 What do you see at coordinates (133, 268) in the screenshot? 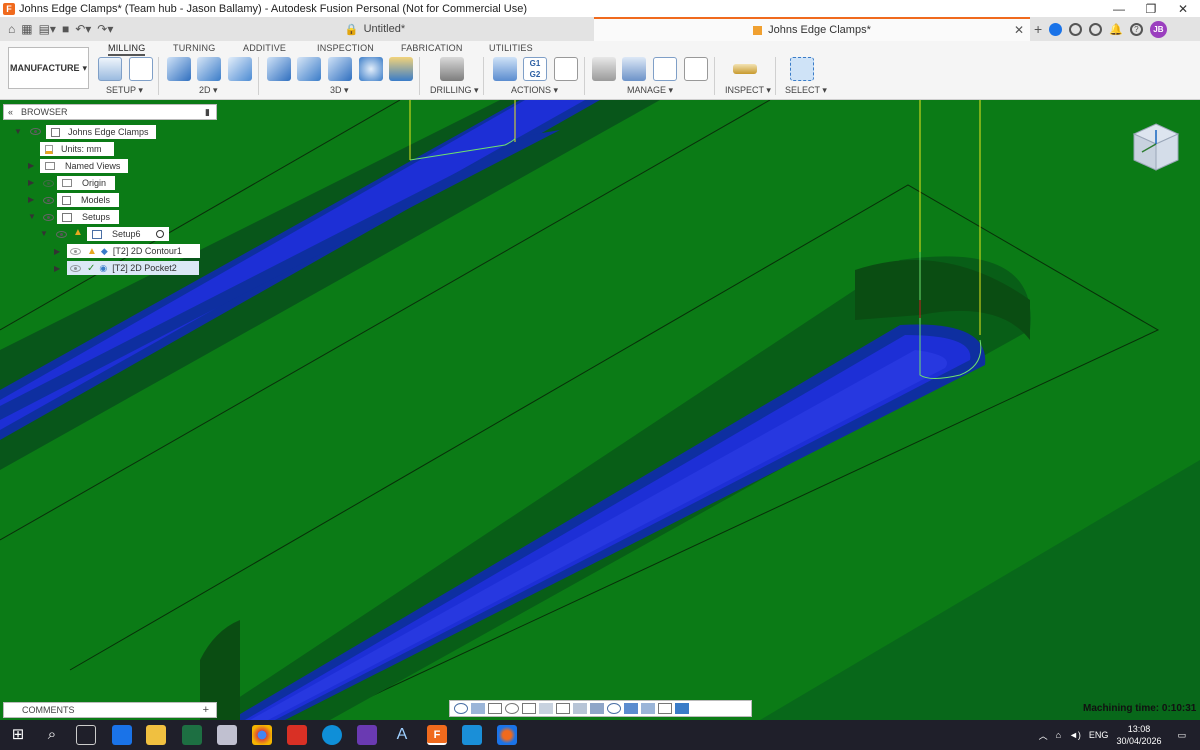
I see `tree-node-2d-pocket2: ✓ ◉ [T2] 2D Pocket2` at bounding box center [133, 268].